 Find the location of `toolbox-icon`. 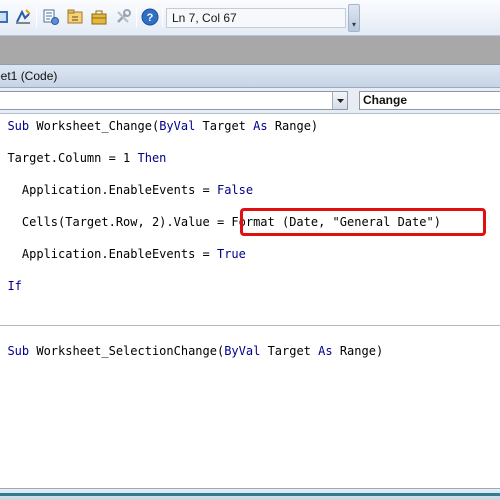

toolbox-icon is located at coordinates (99, 17).